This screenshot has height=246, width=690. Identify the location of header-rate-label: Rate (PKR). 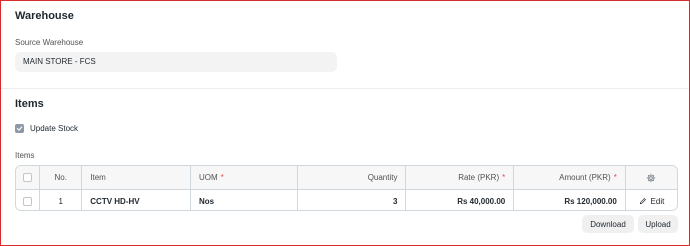
(479, 177).